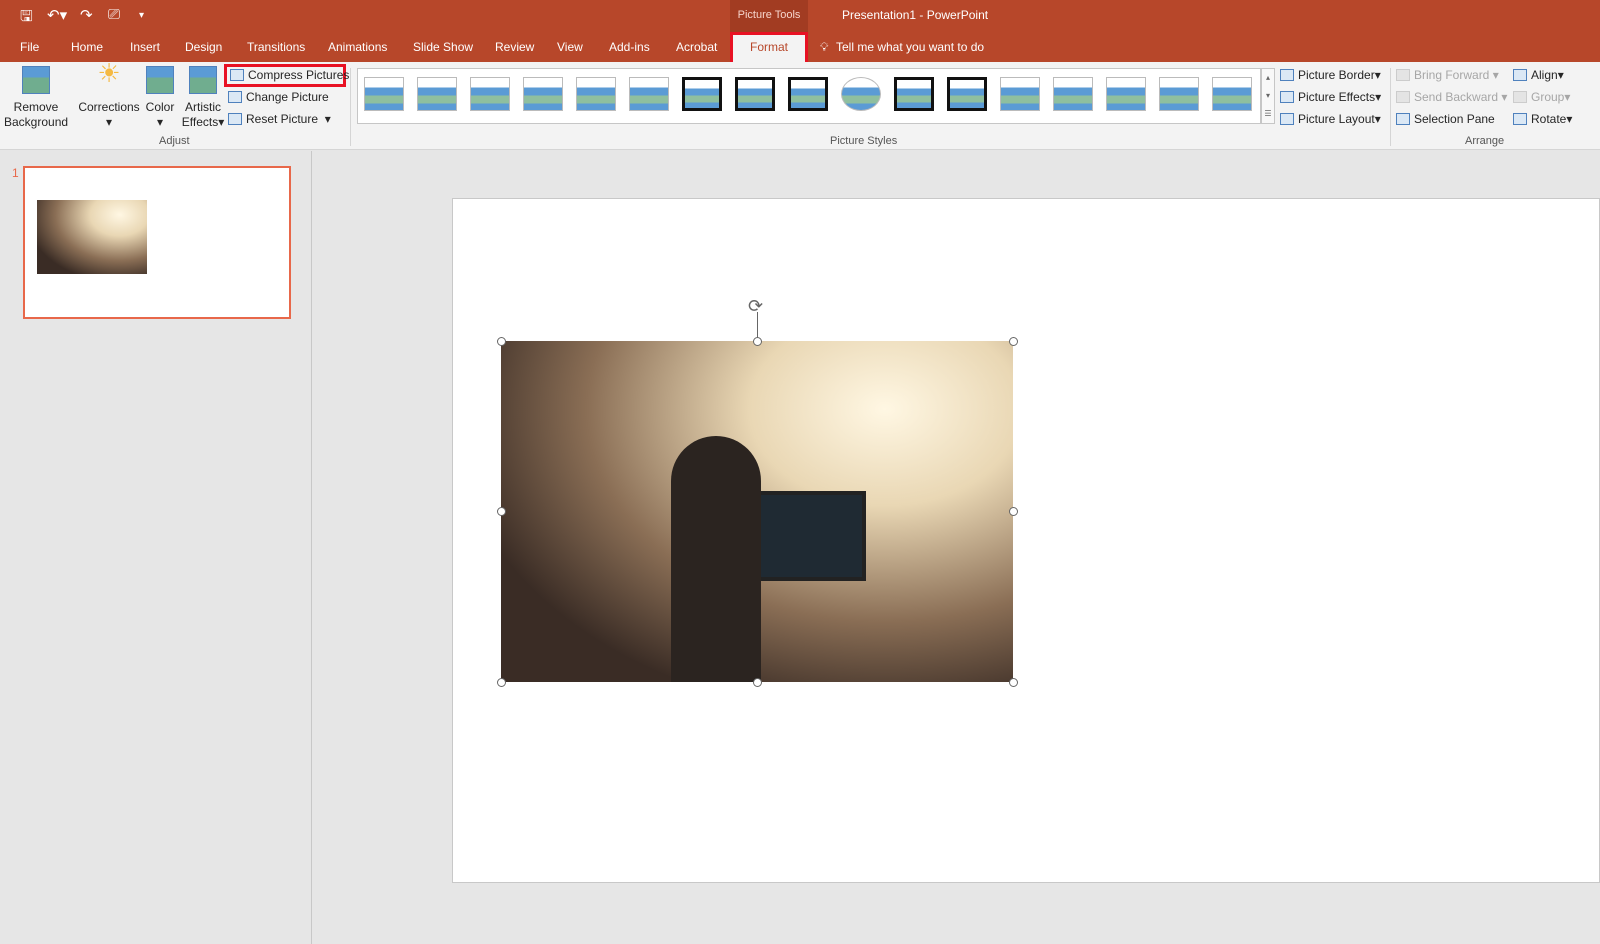  What do you see at coordinates (276, 47) in the screenshot?
I see `tab-transitions: Transitions` at bounding box center [276, 47].